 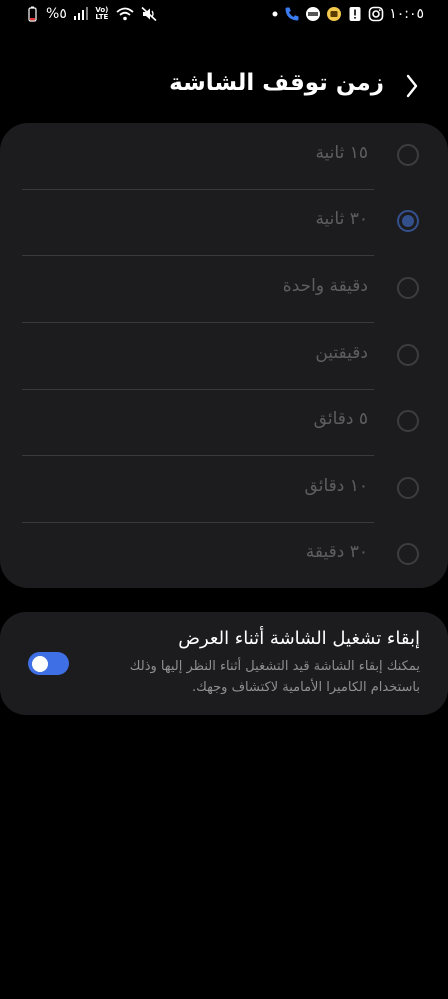 What do you see at coordinates (325, 286) in the screenshot?
I see `option-label: دقيقة واحدة` at bounding box center [325, 286].